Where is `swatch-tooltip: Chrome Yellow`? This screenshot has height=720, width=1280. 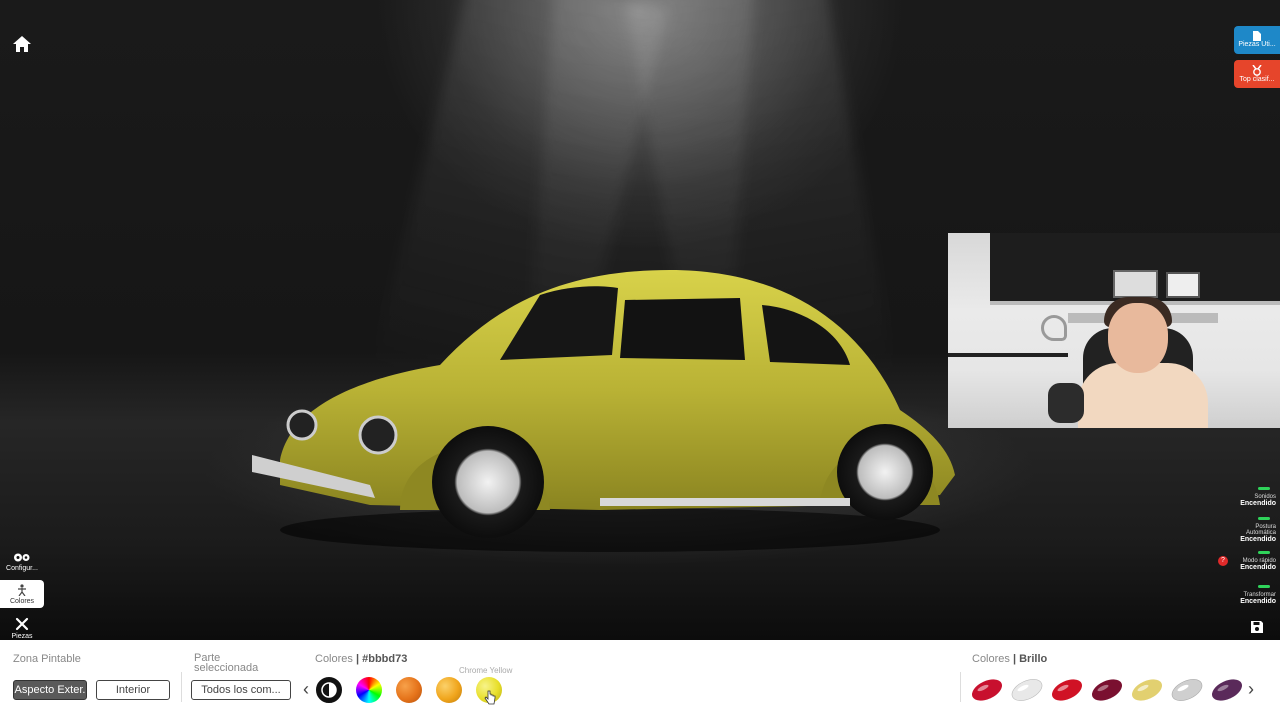 swatch-tooltip: Chrome Yellow is located at coordinates (486, 670).